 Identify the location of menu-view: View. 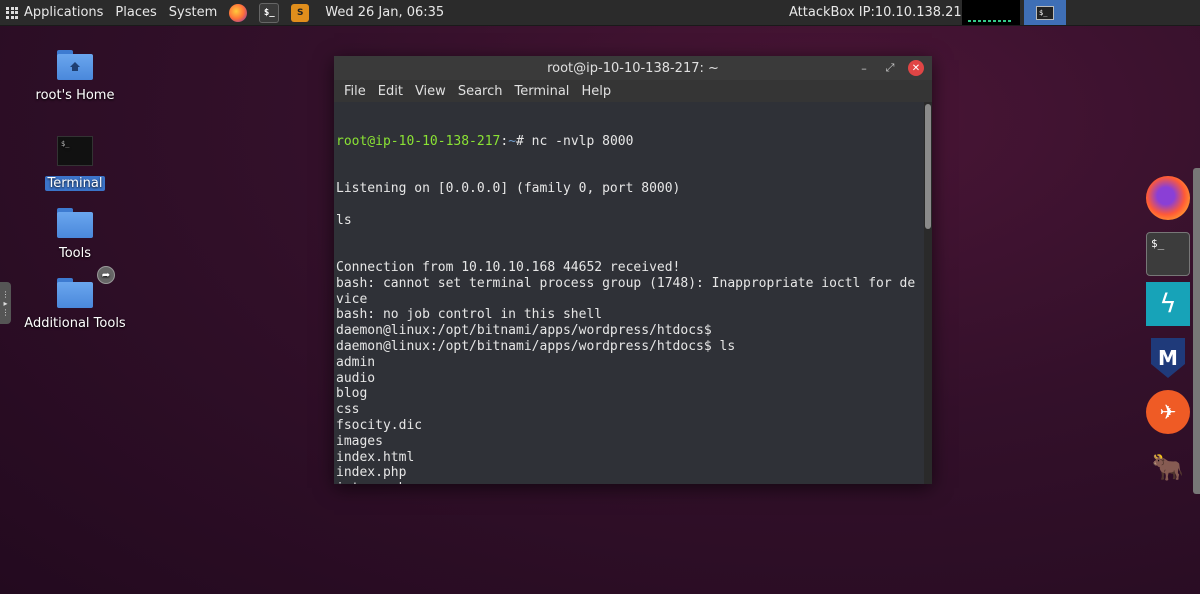
(430, 91).